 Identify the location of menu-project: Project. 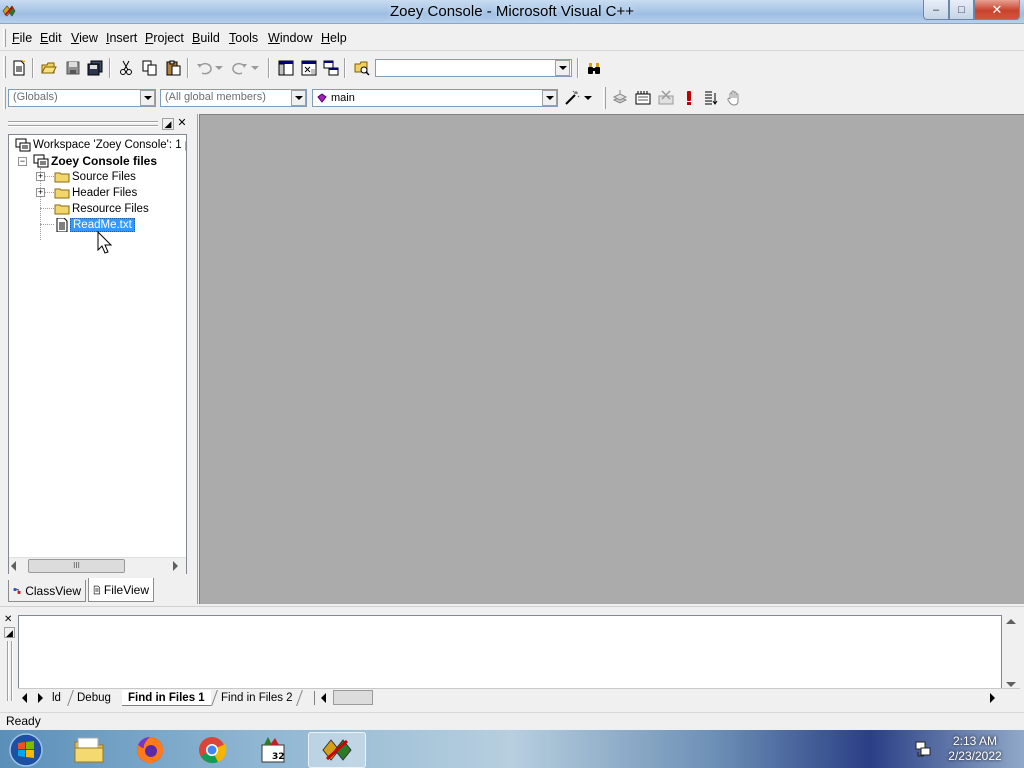
(164, 38).